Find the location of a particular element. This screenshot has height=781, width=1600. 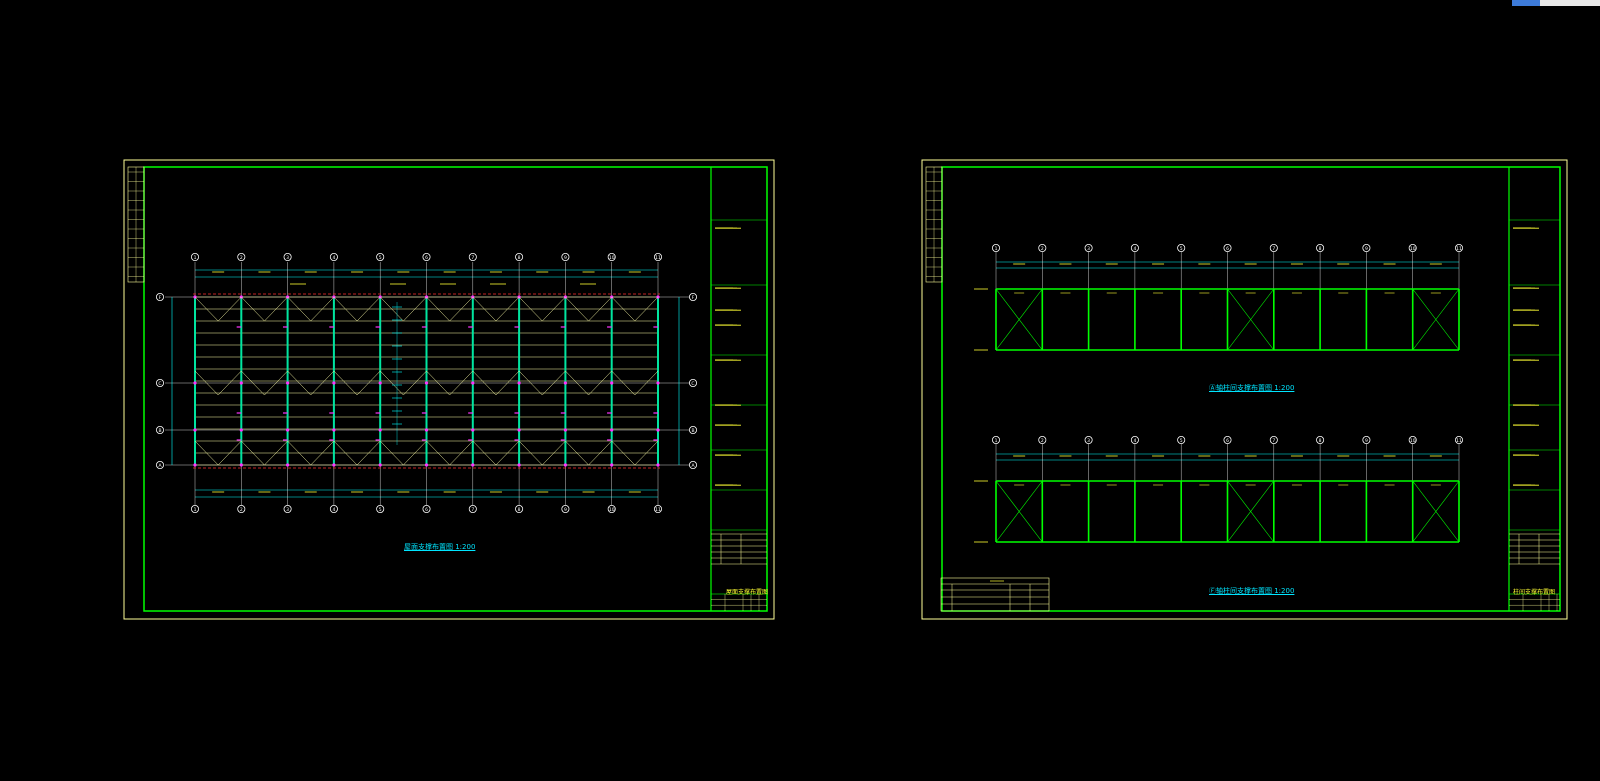

navigation-cube-icon is located at coordinates (1556, 3).